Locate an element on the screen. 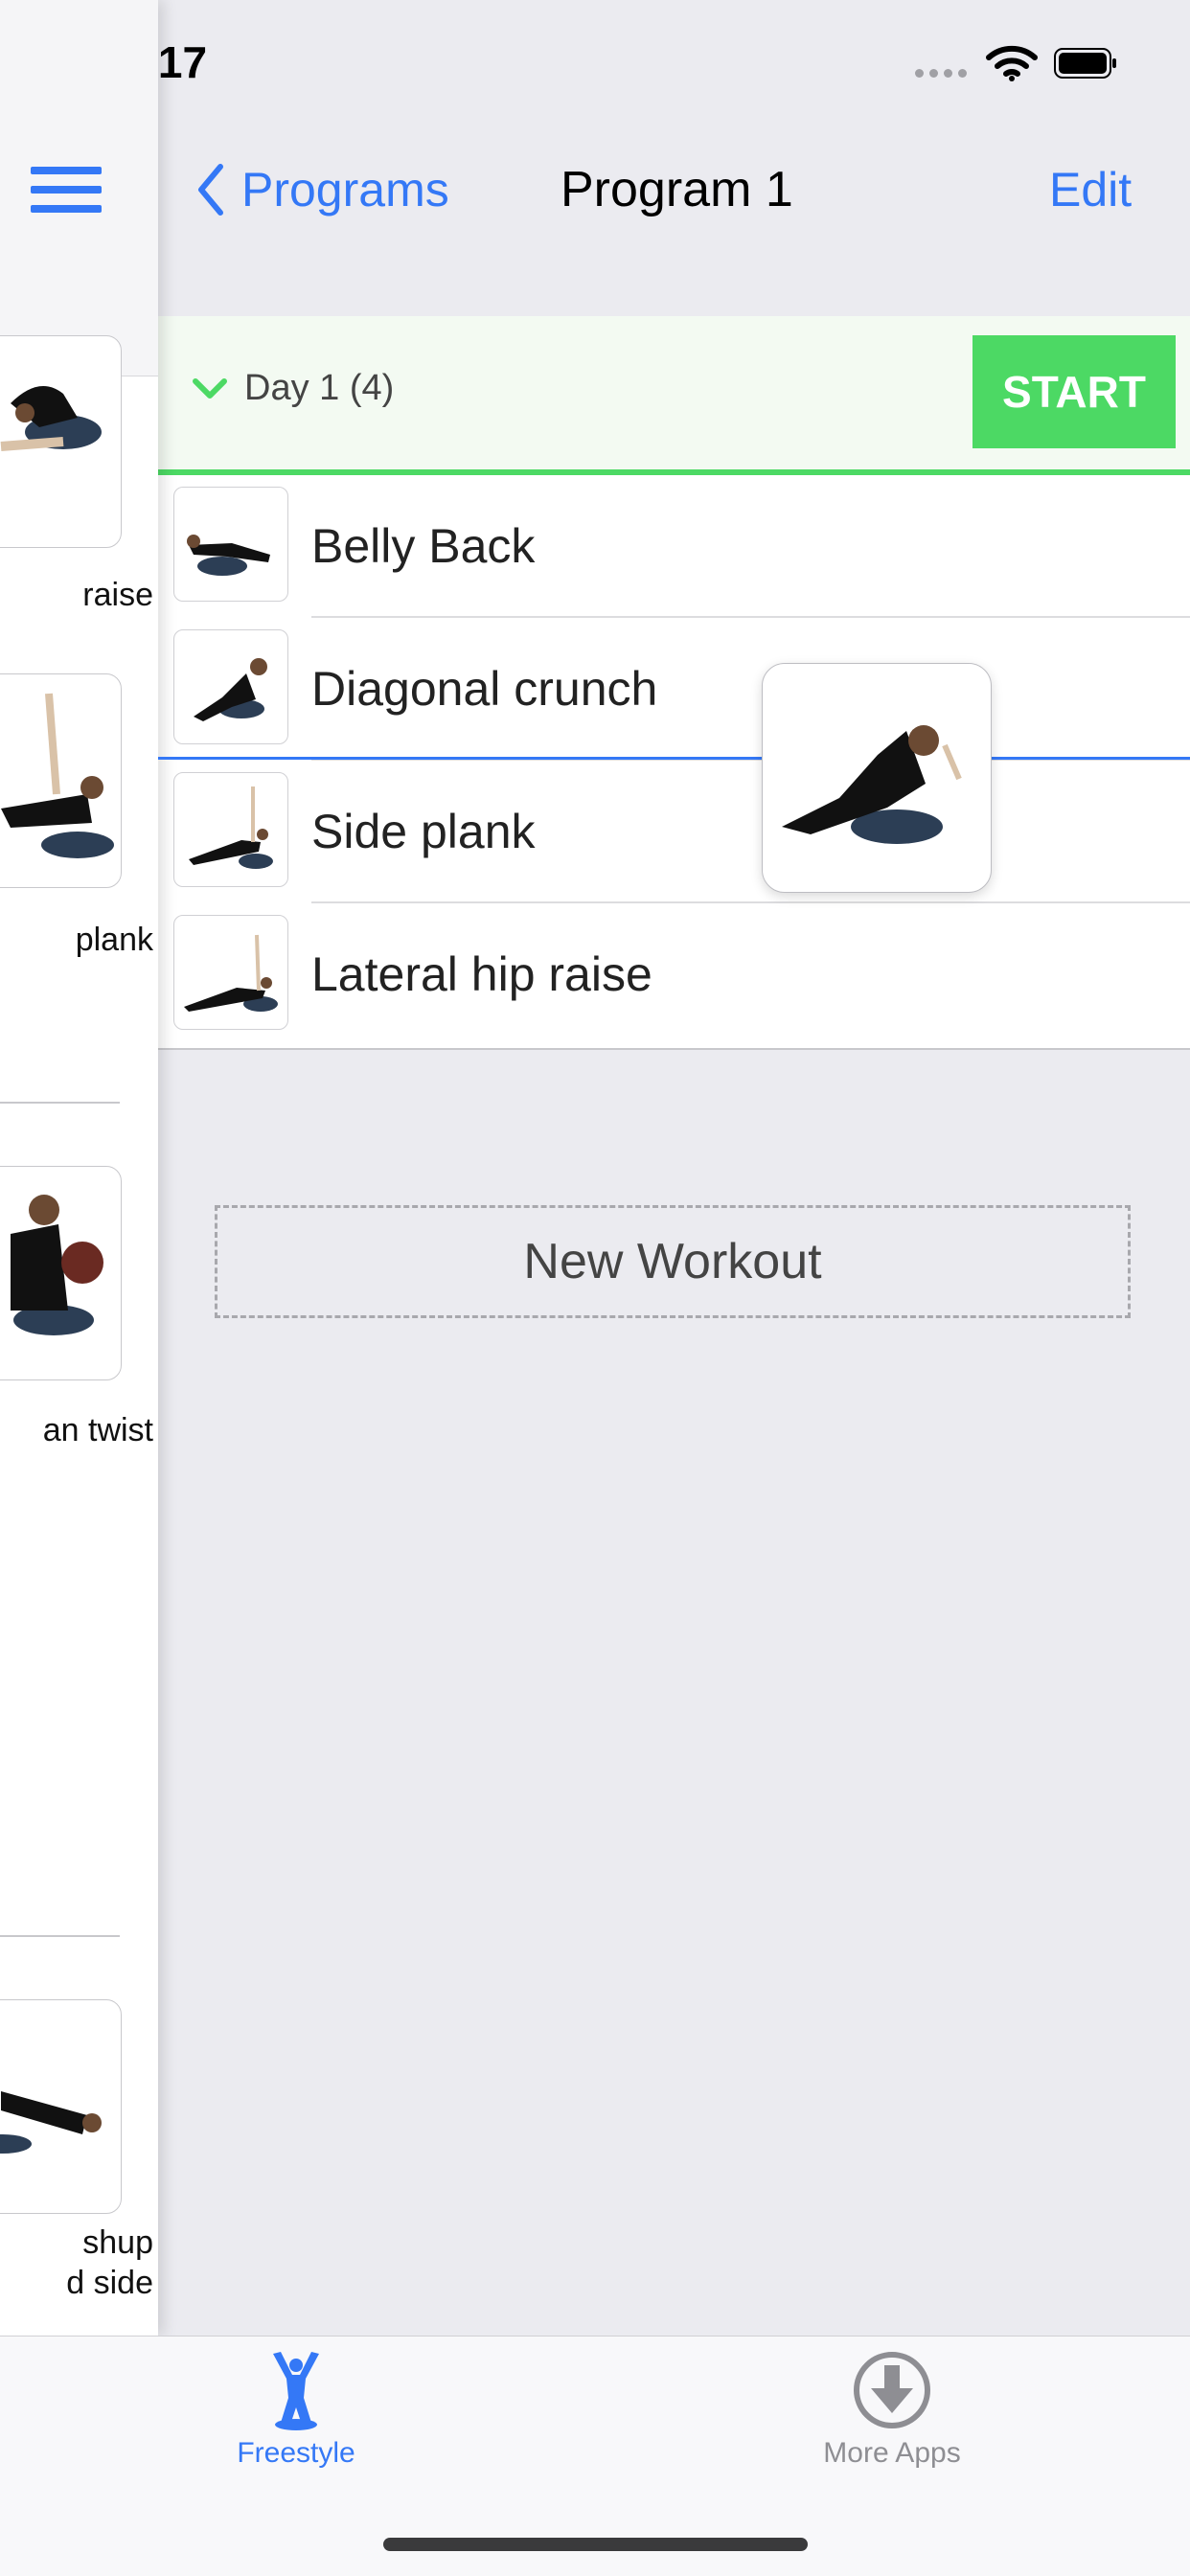  tab-label: More Apps is located at coordinates (892, 2453).